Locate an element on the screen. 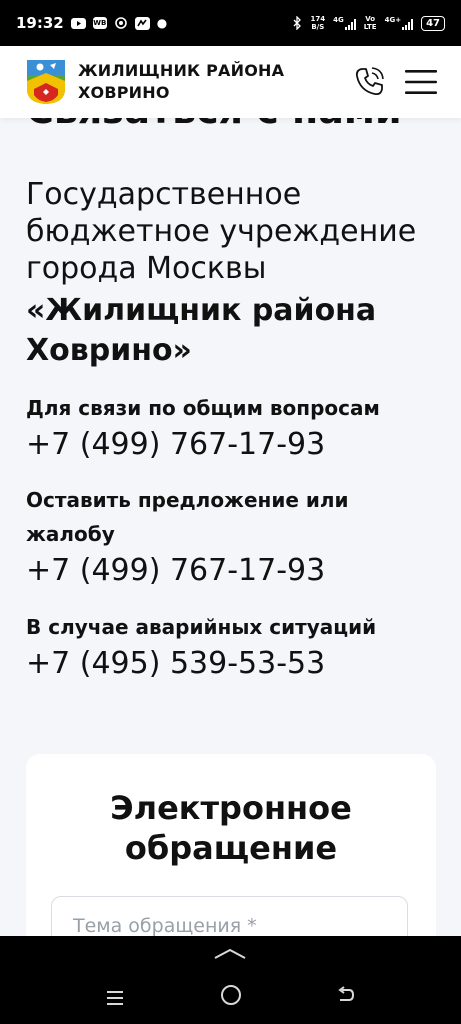 Image resolution: width=461 pixels, height=1024 pixels. organization-name: «Жилищник района Ховрино» is located at coordinates (201, 330).